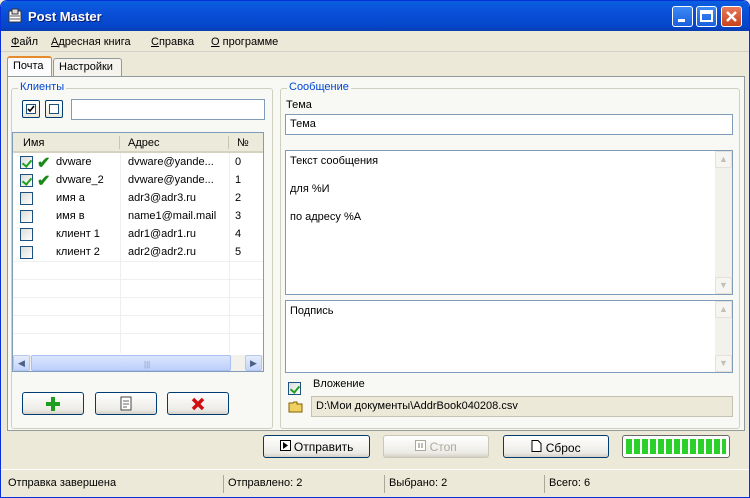 This screenshot has height=498, width=750. What do you see at coordinates (33, 143) in the screenshot?
I see `column-name: Имя` at bounding box center [33, 143].